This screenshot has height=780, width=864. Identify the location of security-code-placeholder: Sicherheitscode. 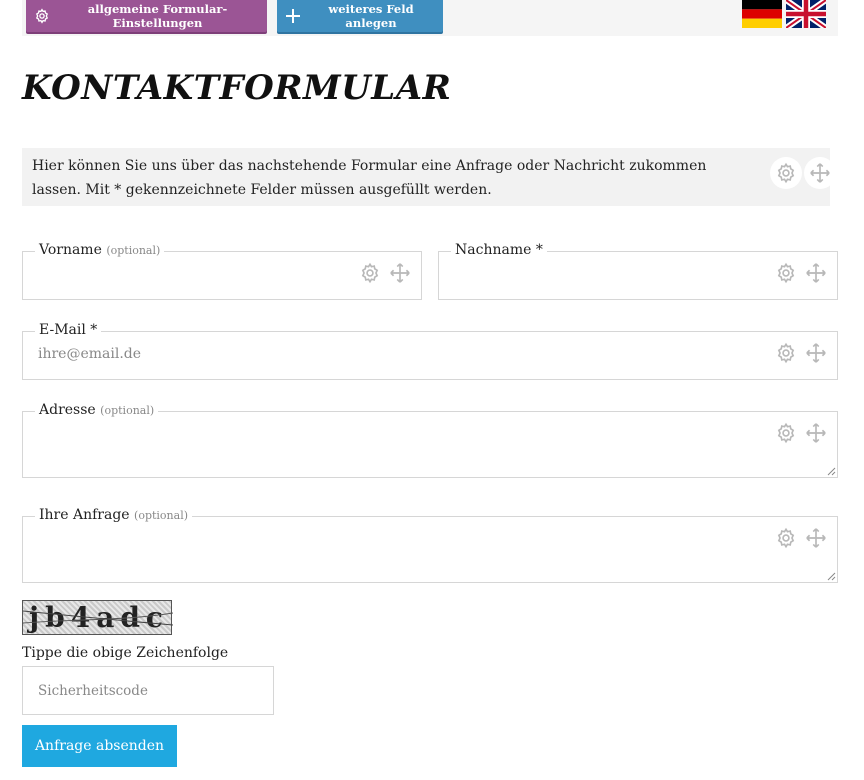
(93, 691).